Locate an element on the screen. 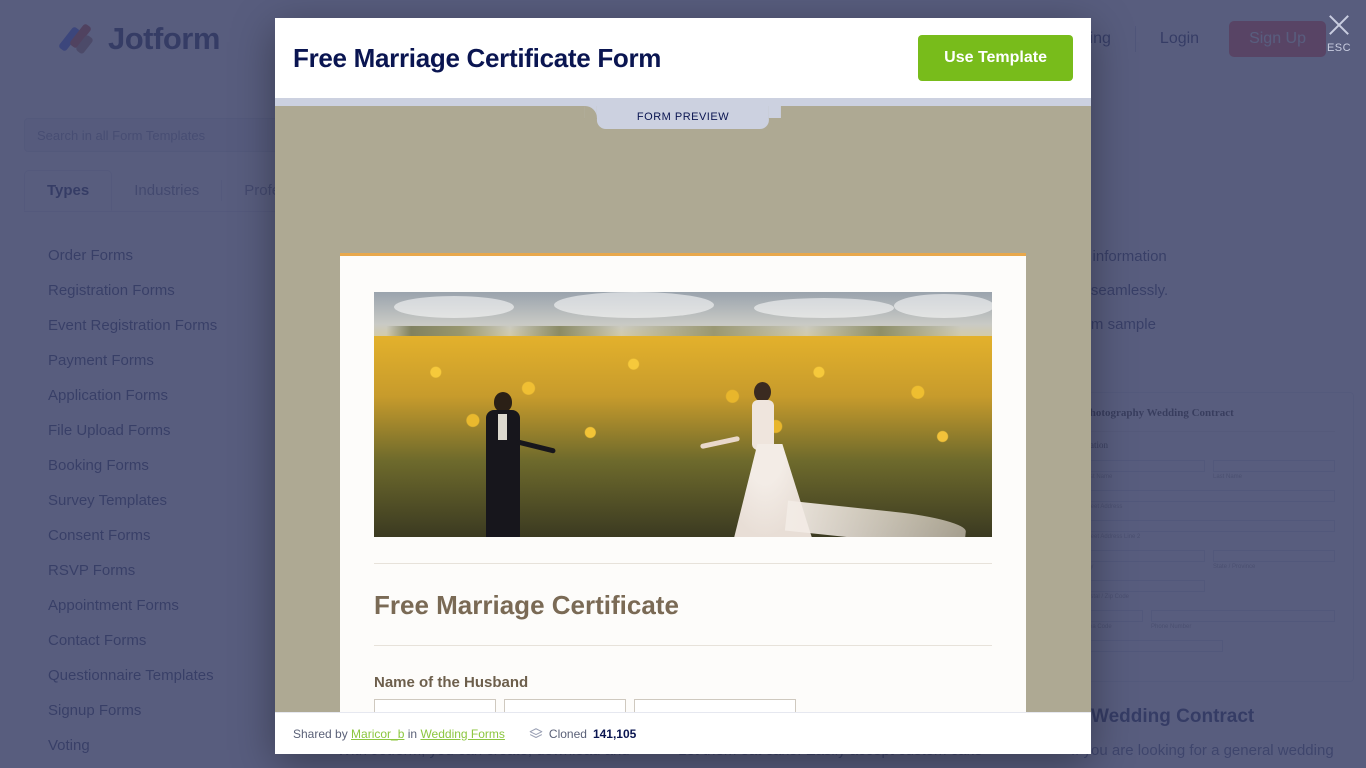 This screenshot has width=1366, height=768. form-preview-tab-label: FORM PREVIEW is located at coordinates (683, 117).